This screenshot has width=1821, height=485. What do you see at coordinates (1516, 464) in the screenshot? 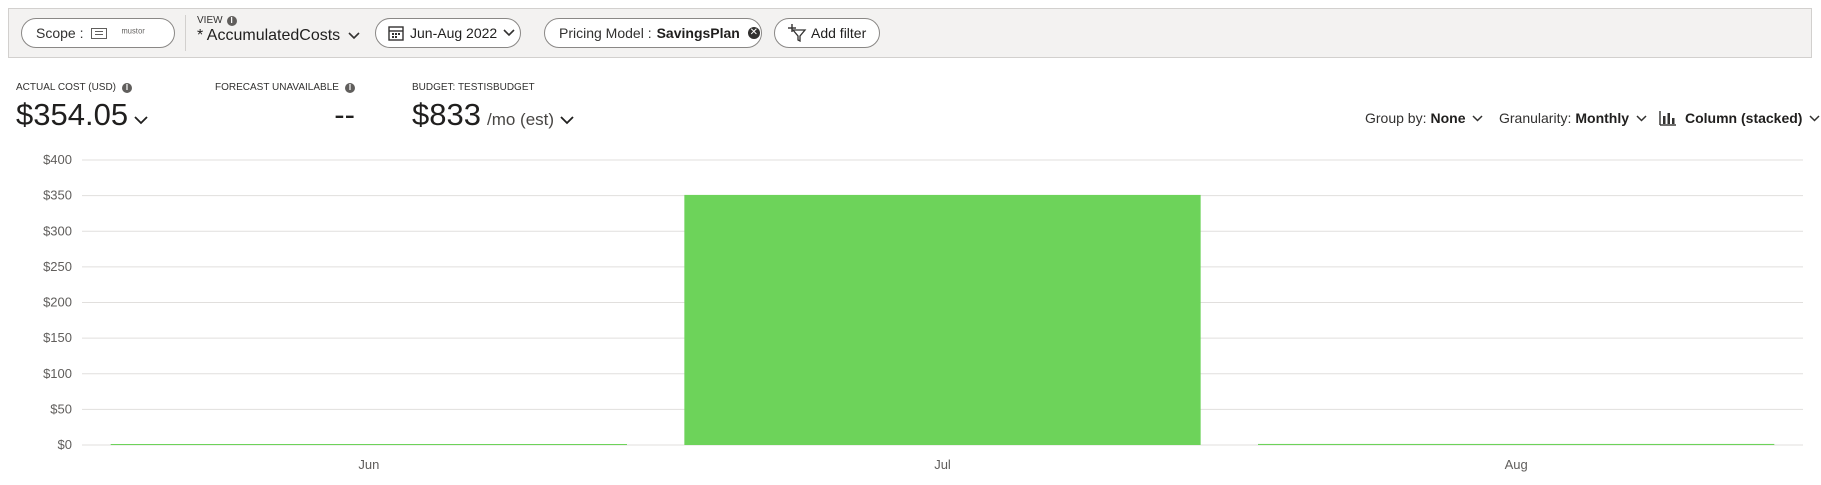
I see `x-tick-label: Aug` at bounding box center [1516, 464].